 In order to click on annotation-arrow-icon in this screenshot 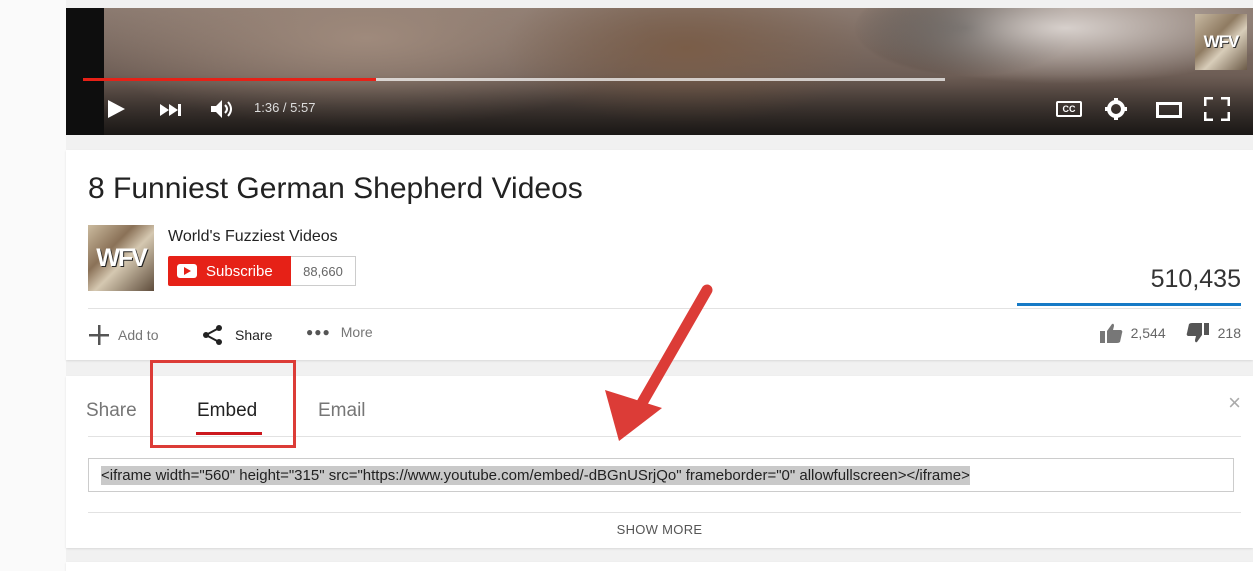, I will do `click(659, 362)`.